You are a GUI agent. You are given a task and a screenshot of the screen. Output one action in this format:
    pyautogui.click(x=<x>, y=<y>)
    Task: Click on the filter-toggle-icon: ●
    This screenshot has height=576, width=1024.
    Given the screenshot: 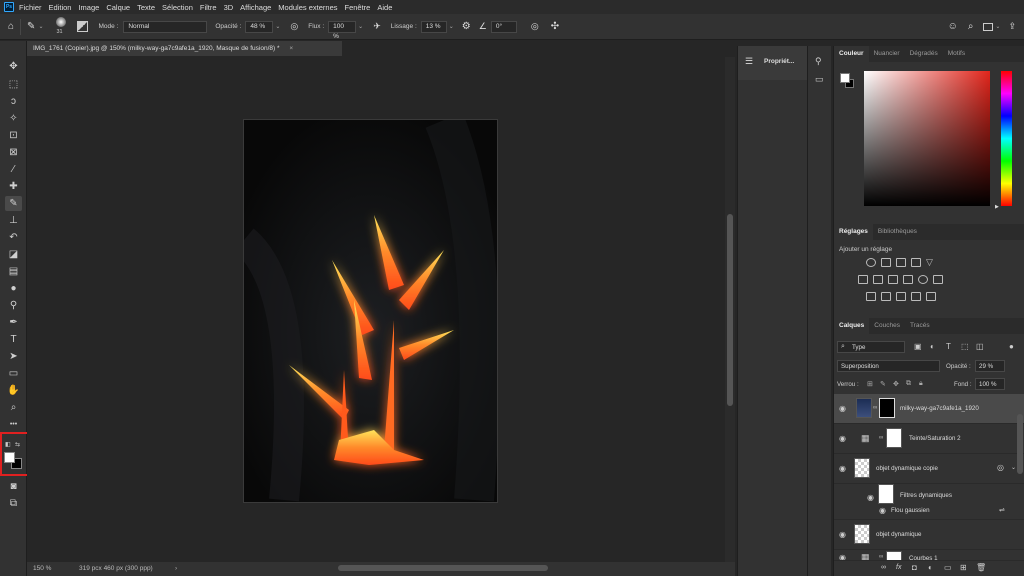 What is the action you would take?
    pyautogui.click(x=1011, y=346)
    